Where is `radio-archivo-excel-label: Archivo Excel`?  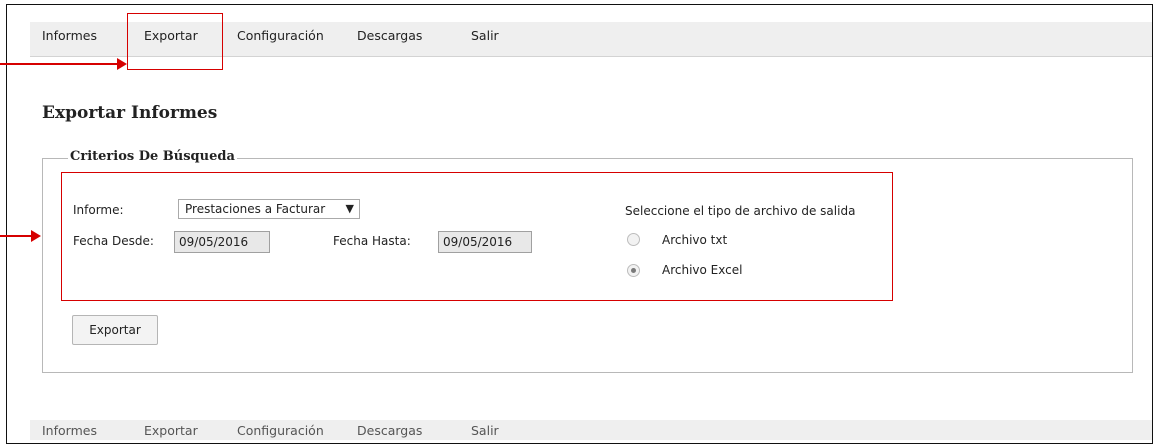 radio-archivo-excel-label: Archivo Excel is located at coordinates (702, 270).